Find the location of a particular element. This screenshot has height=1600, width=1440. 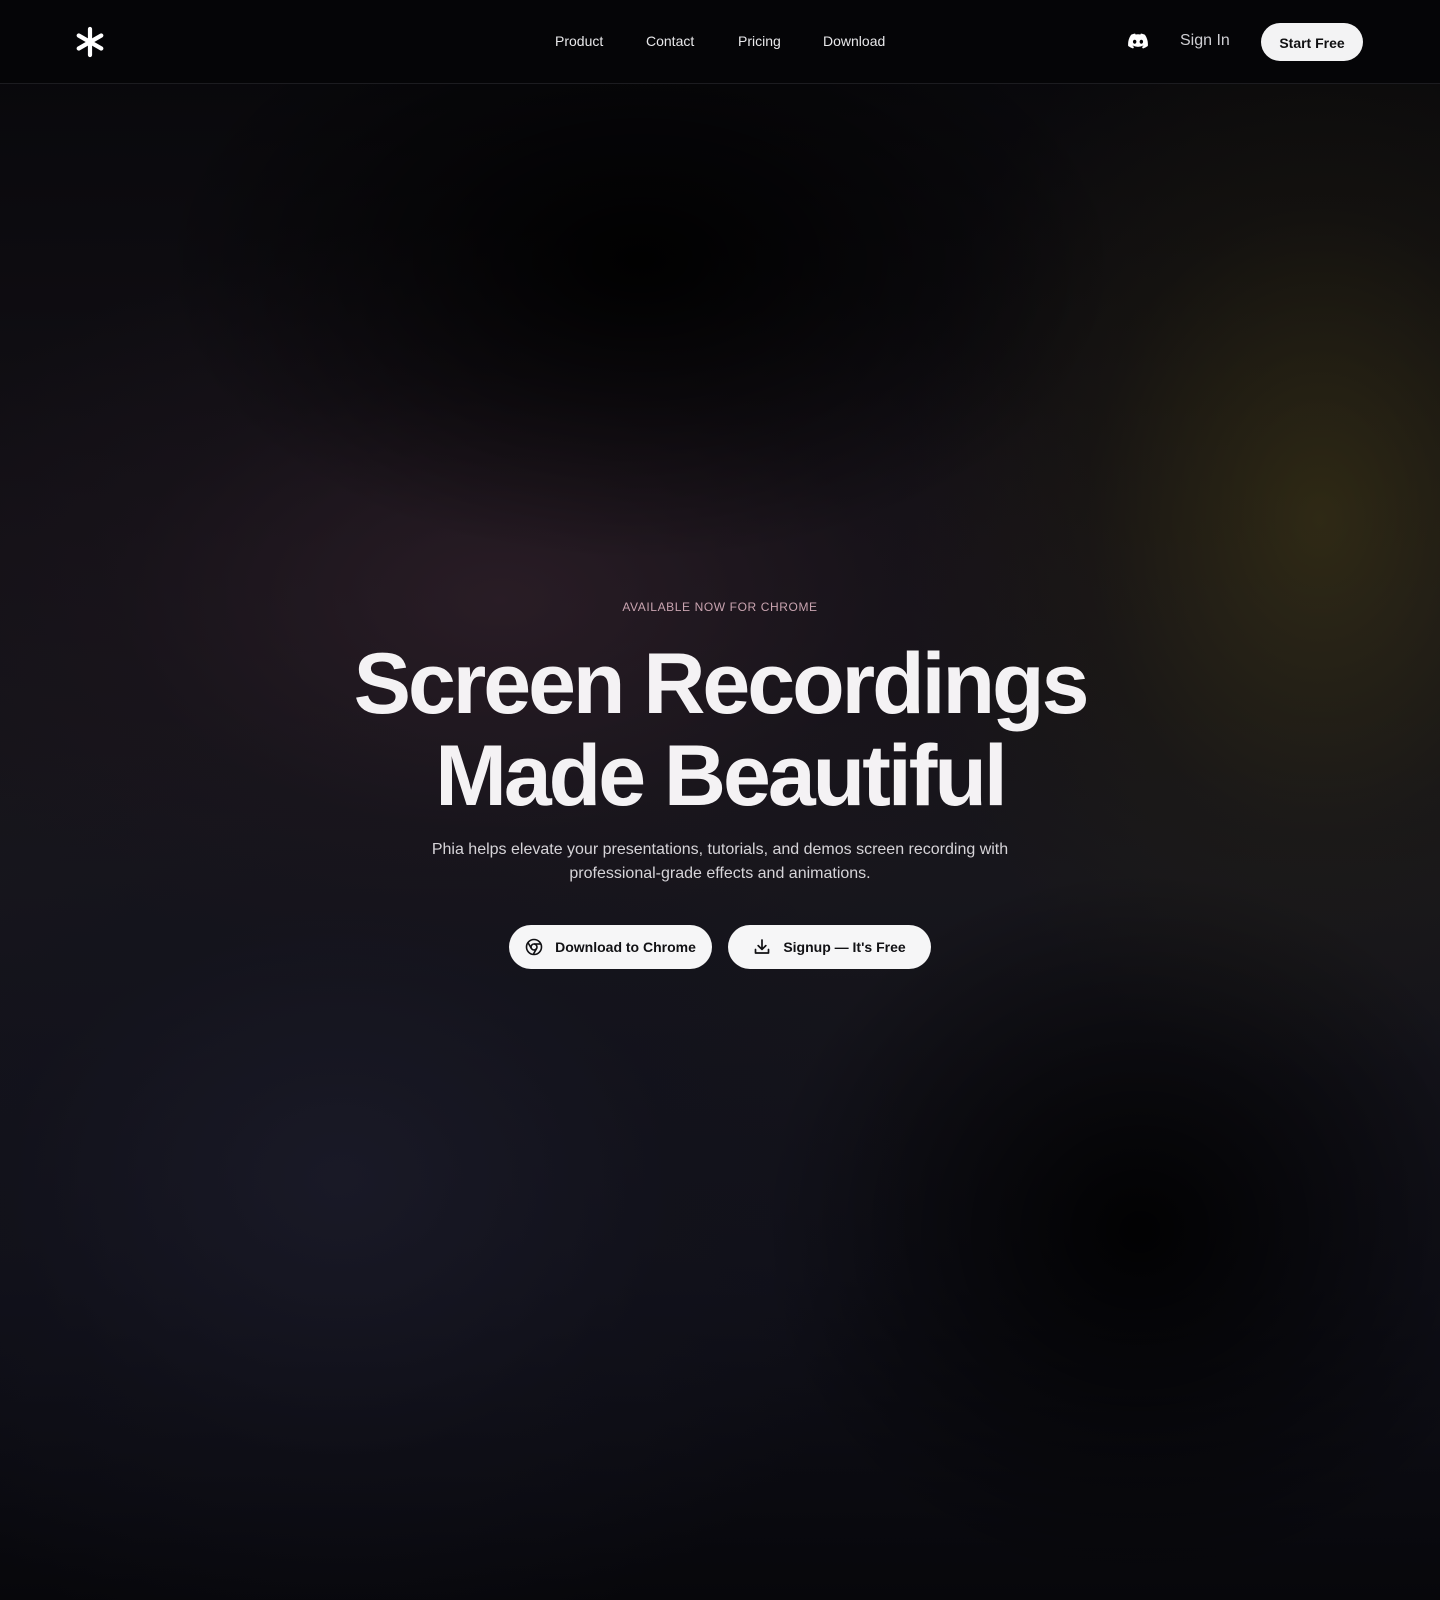

sign-in-link: Sign In is located at coordinates (1205, 41).